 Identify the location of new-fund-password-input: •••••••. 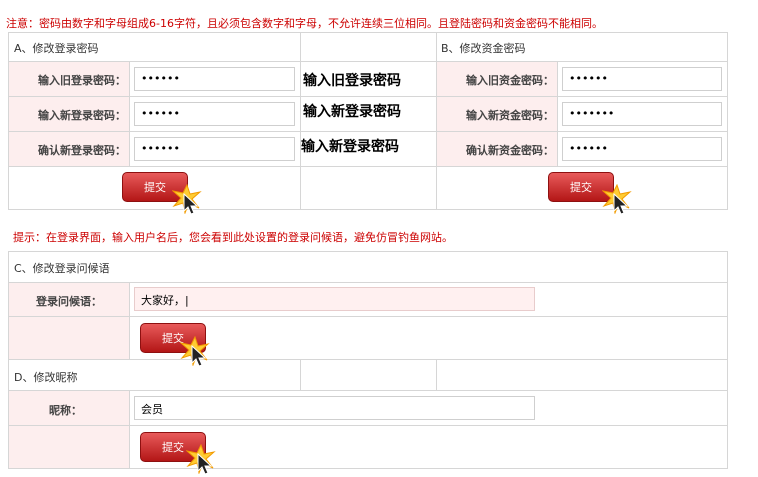
(642, 114).